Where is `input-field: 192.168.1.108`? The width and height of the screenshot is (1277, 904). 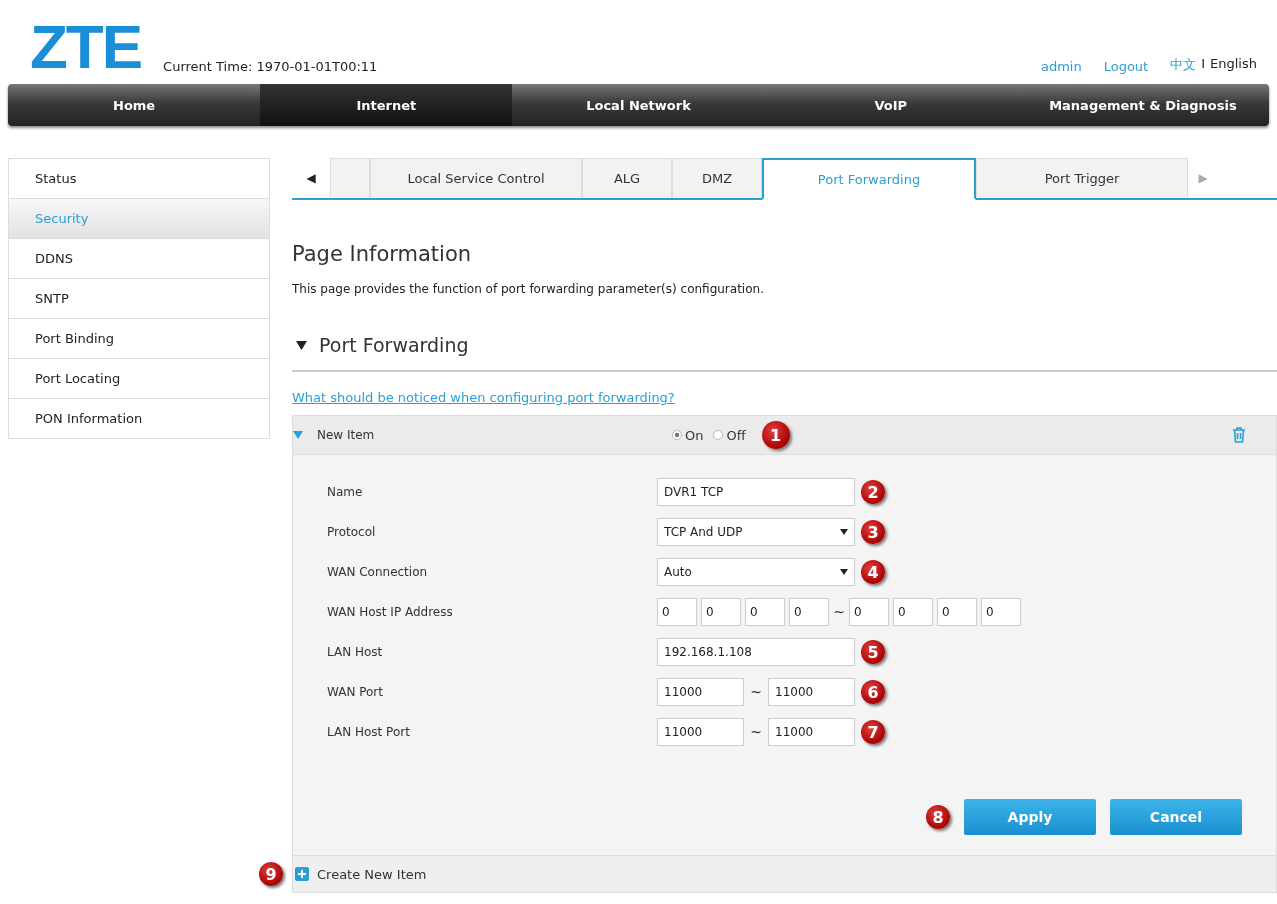 input-field: 192.168.1.108 is located at coordinates (756, 652).